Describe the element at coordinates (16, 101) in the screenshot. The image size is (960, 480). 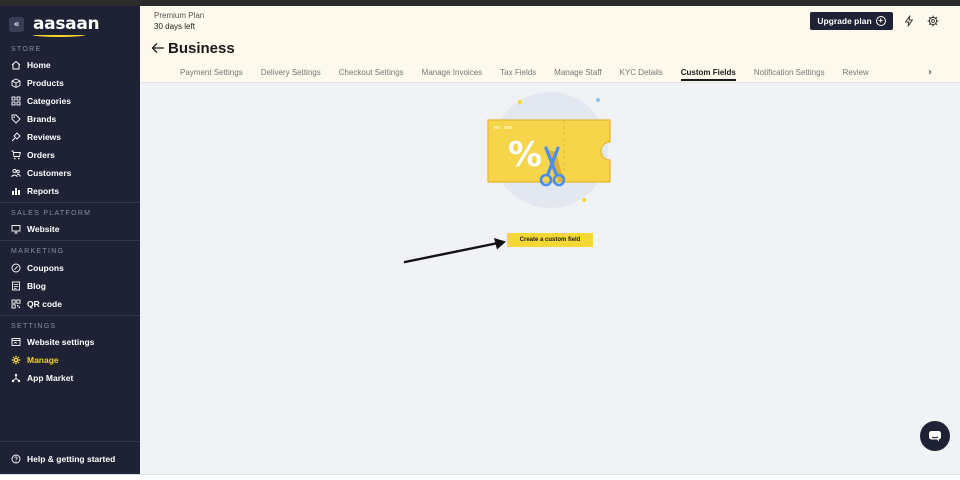
I see `grid-icon` at that location.